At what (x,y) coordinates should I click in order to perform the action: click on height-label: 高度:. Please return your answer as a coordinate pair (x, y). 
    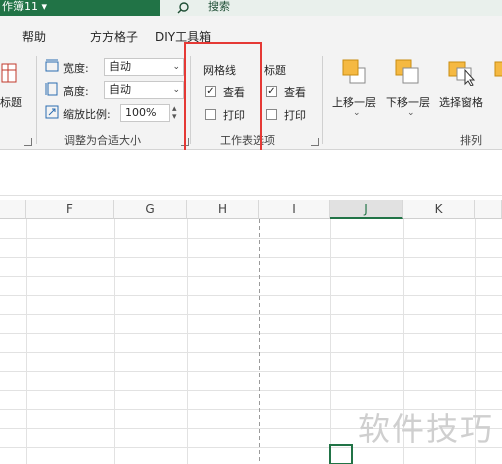
    Looking at the image, I should click on (76, 91).